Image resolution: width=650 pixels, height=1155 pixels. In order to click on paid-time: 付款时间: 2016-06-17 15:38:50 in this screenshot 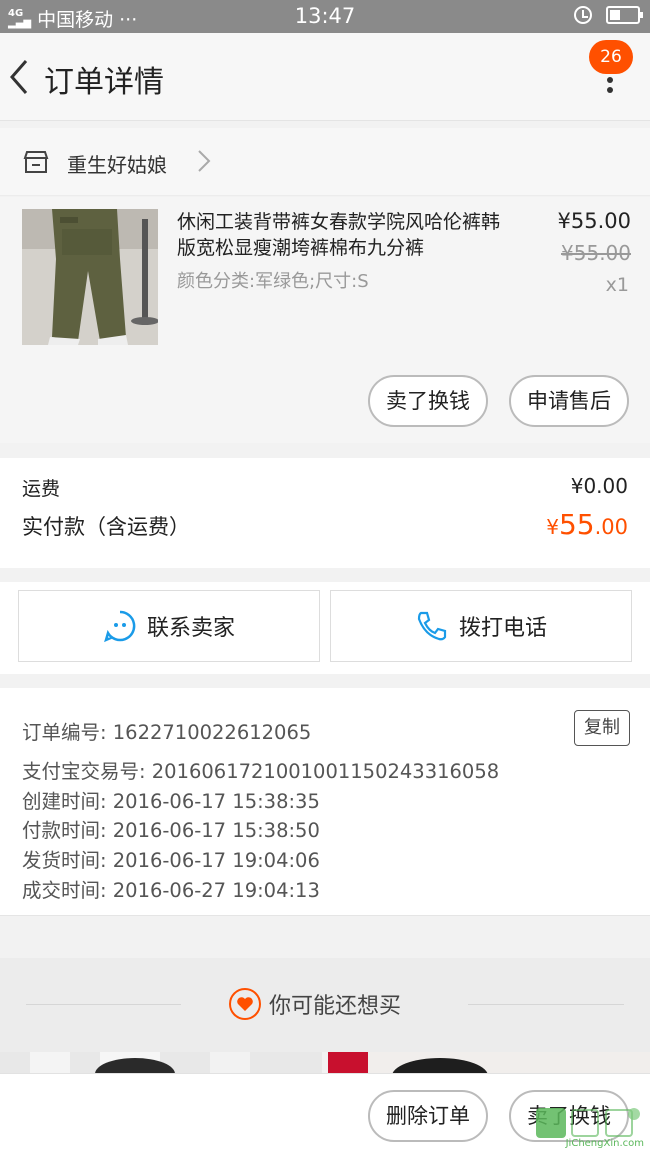, I will do `click(171, 830)`.